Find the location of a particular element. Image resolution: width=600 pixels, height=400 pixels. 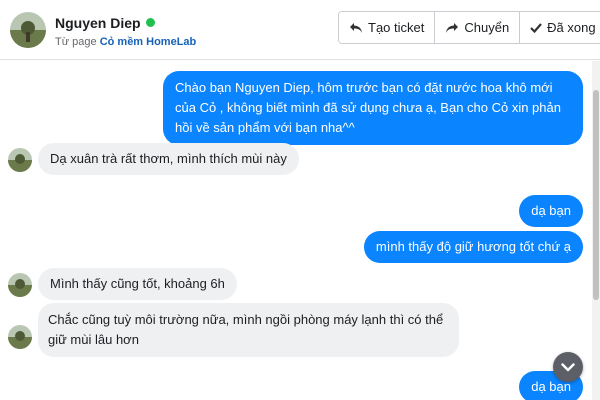

contact-avatar is located at coordinates (28, 30).